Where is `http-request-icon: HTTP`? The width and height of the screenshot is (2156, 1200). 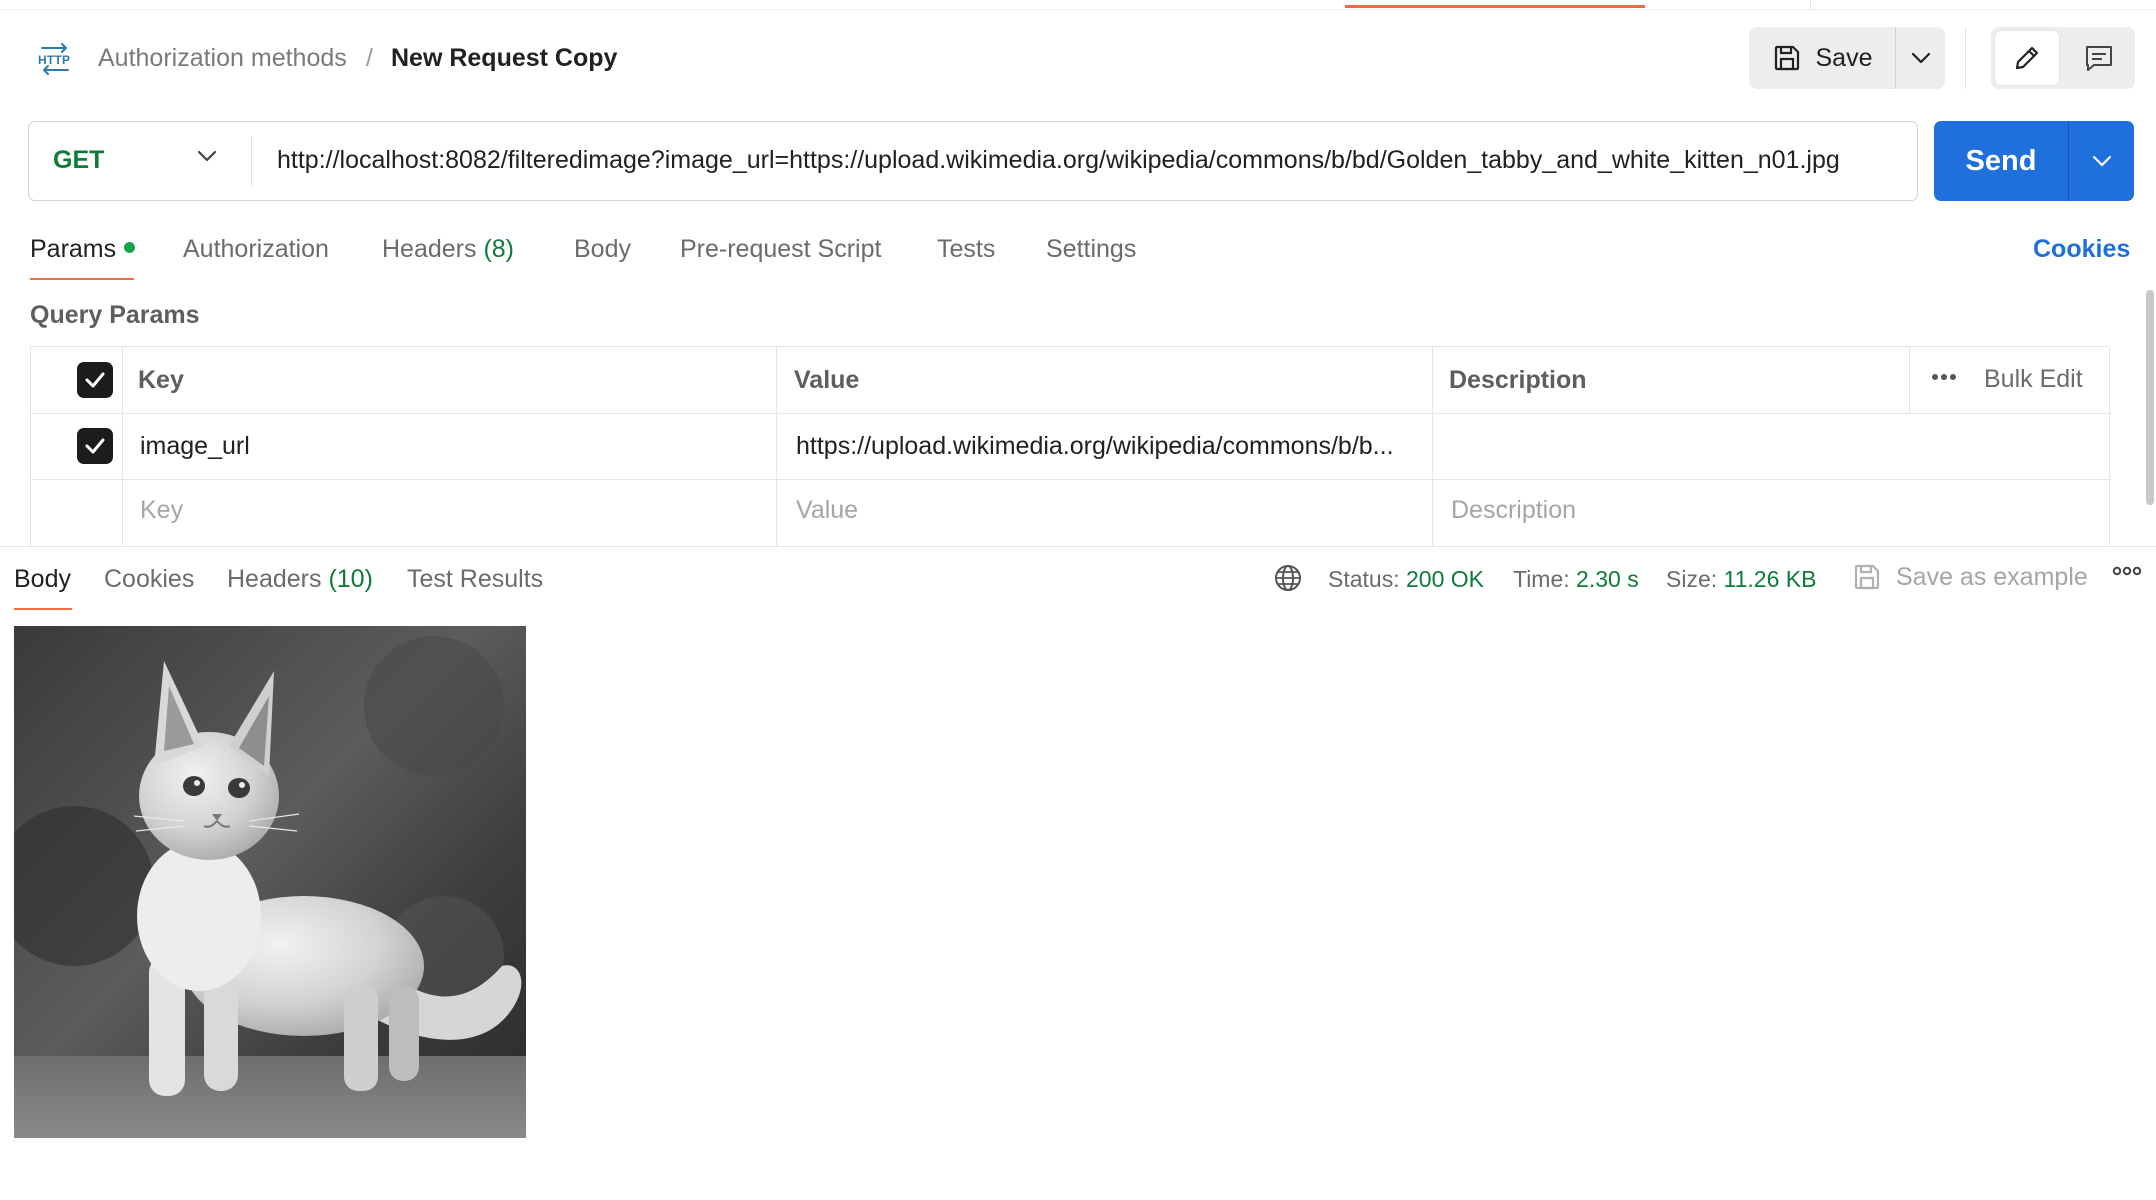 http-request-icon: HTTP is located at coordinates (55, 58).